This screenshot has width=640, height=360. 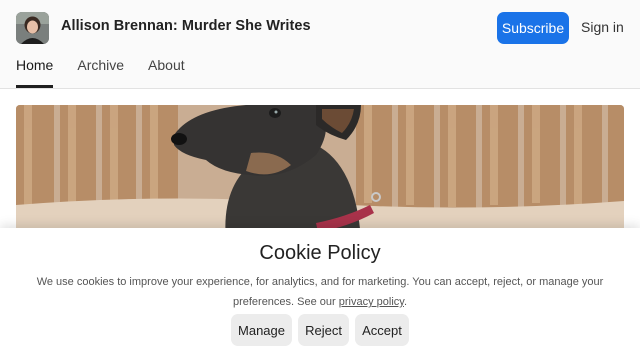 I want to click on accept-button: Accept, so click(x=382, y=330).